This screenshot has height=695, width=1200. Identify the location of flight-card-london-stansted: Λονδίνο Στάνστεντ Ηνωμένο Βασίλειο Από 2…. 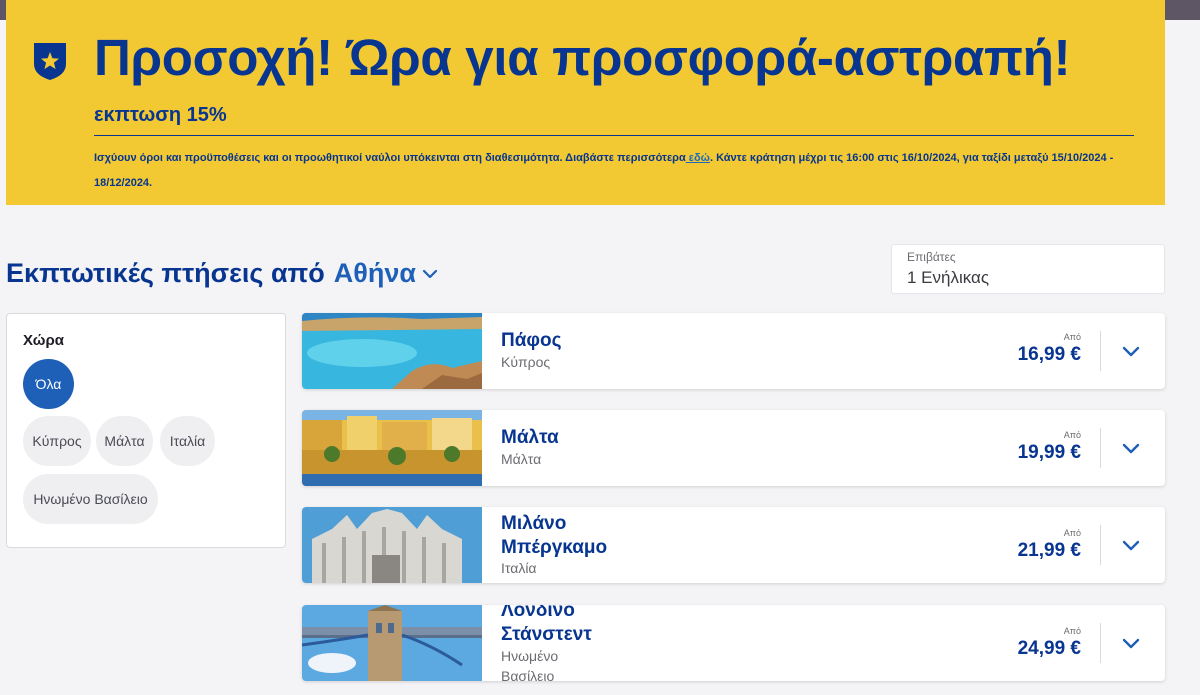
(733, 643).